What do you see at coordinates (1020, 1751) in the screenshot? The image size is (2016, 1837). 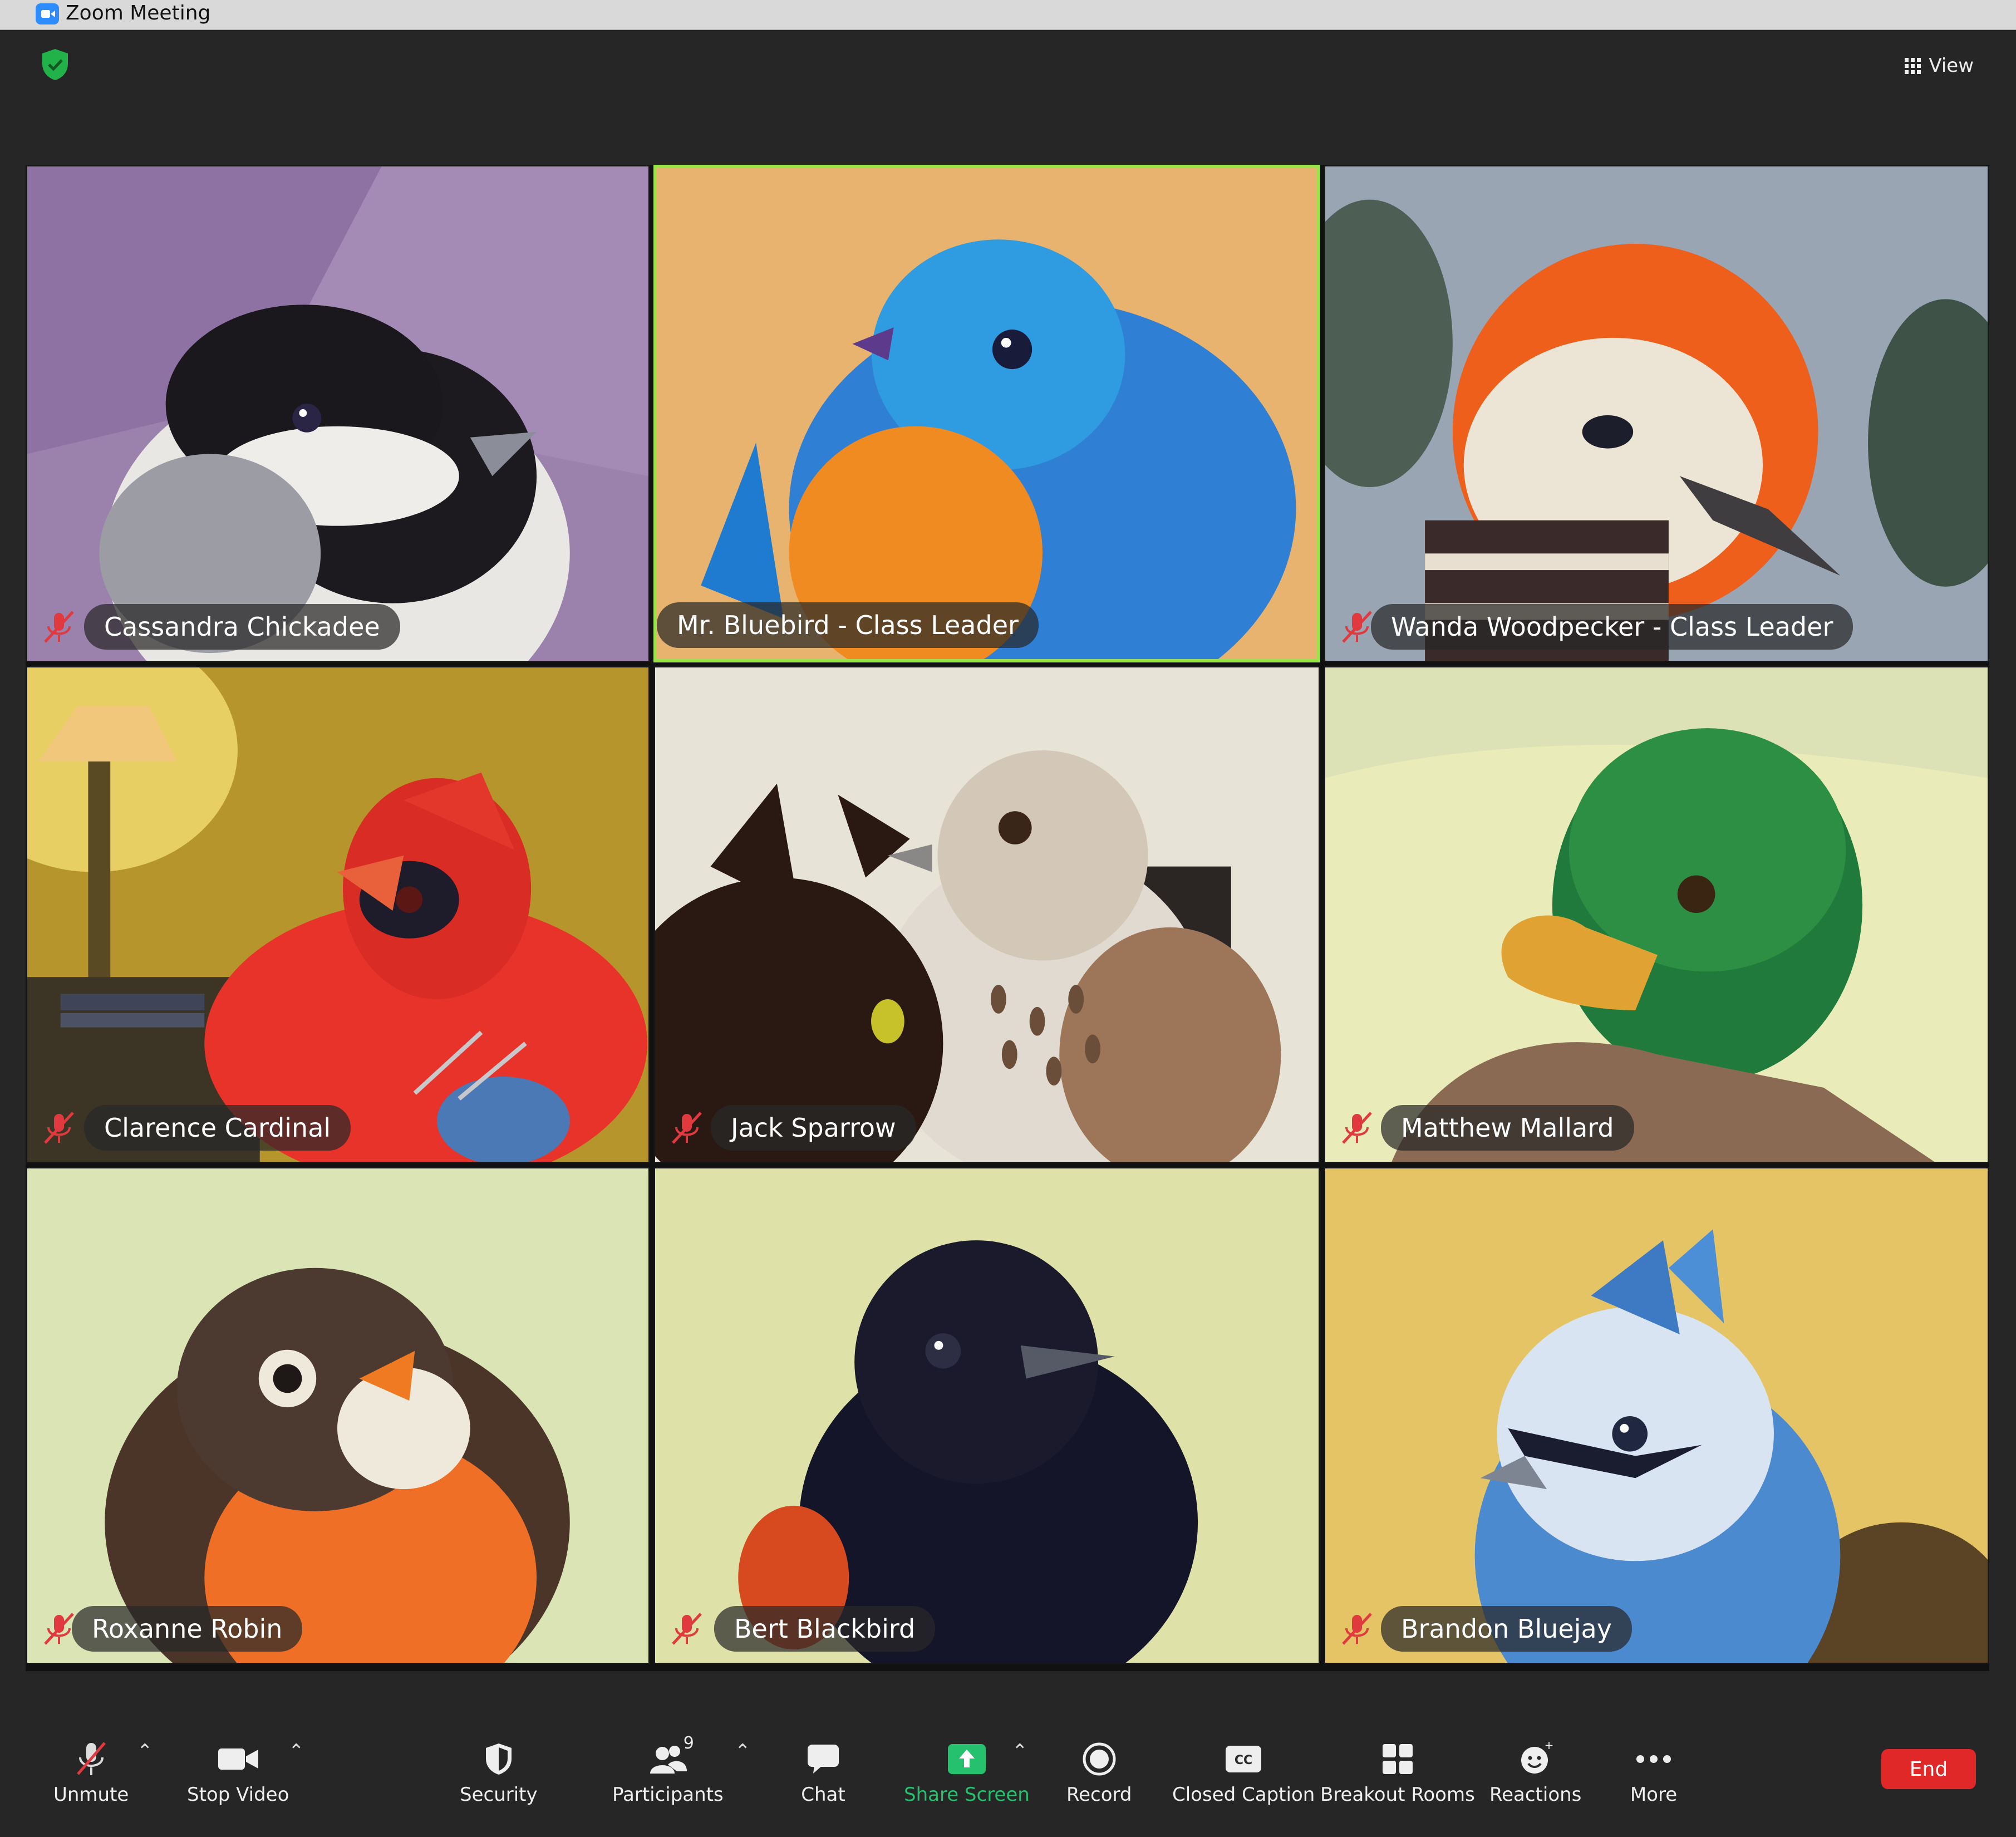 I see `share-options-chevron-icon: ⌃` at bounding box center [1020, 1751].